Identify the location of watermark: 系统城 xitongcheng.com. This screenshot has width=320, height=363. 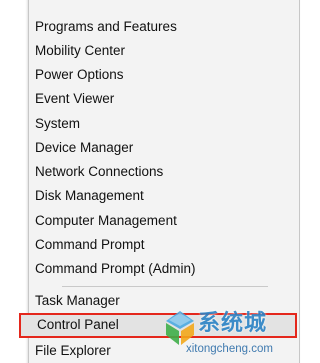
(230, 334).